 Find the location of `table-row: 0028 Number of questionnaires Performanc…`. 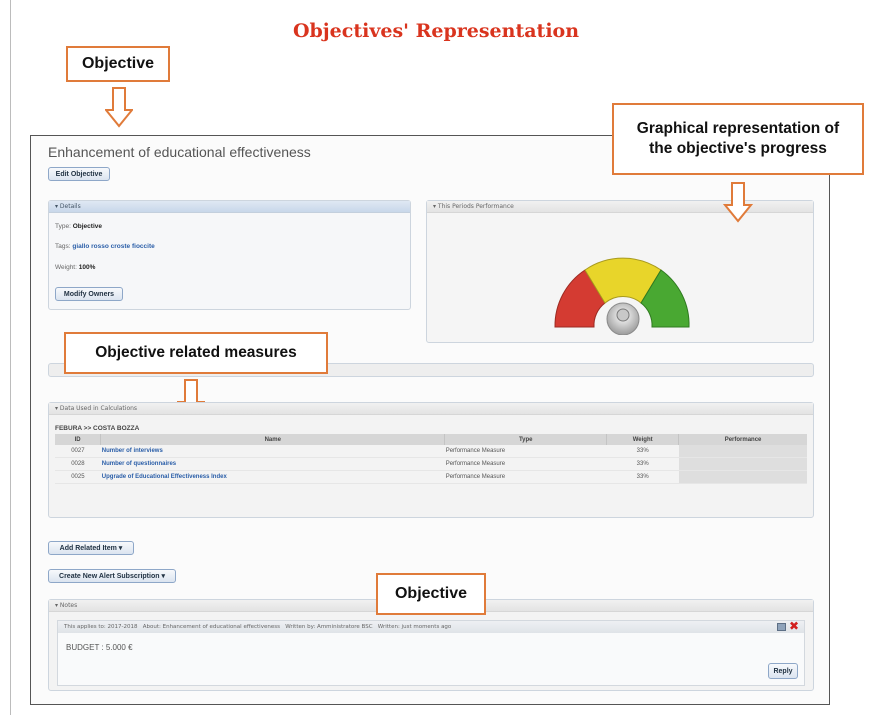

table-row: 0028 Number of questionnaires Performanc… is located at coordinates (431, 464).